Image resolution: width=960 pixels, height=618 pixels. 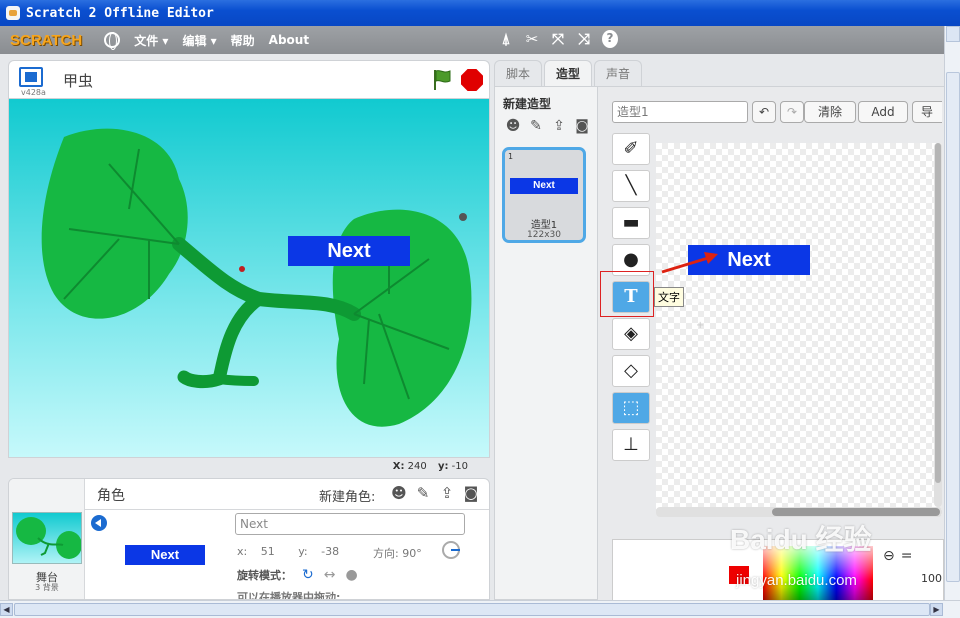 What do you see at coordinates (471, 493) in the screenshot?
I see `camera-icon: ◙` at bounding box center [471, 493].